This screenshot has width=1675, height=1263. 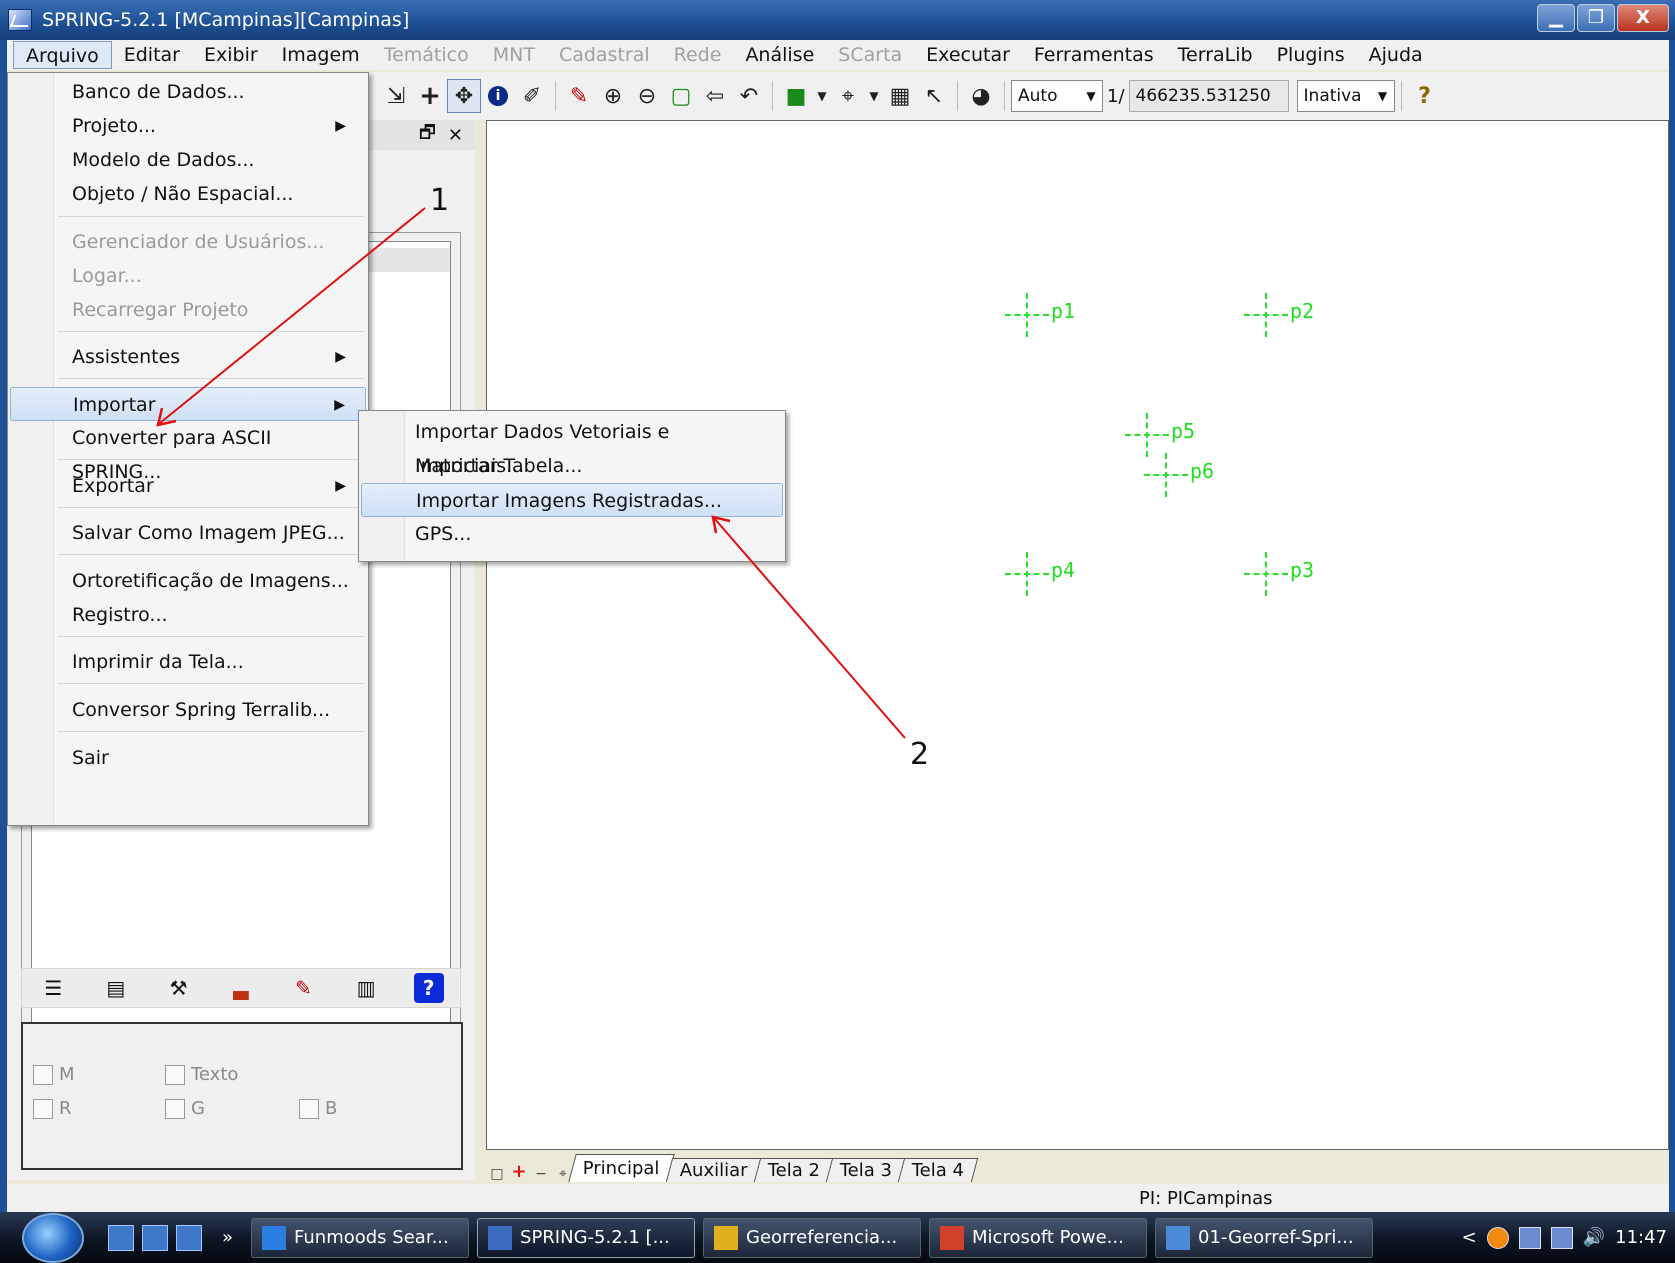 I want to click on menu-scarta: SCarta, so click(x=870, y=55).